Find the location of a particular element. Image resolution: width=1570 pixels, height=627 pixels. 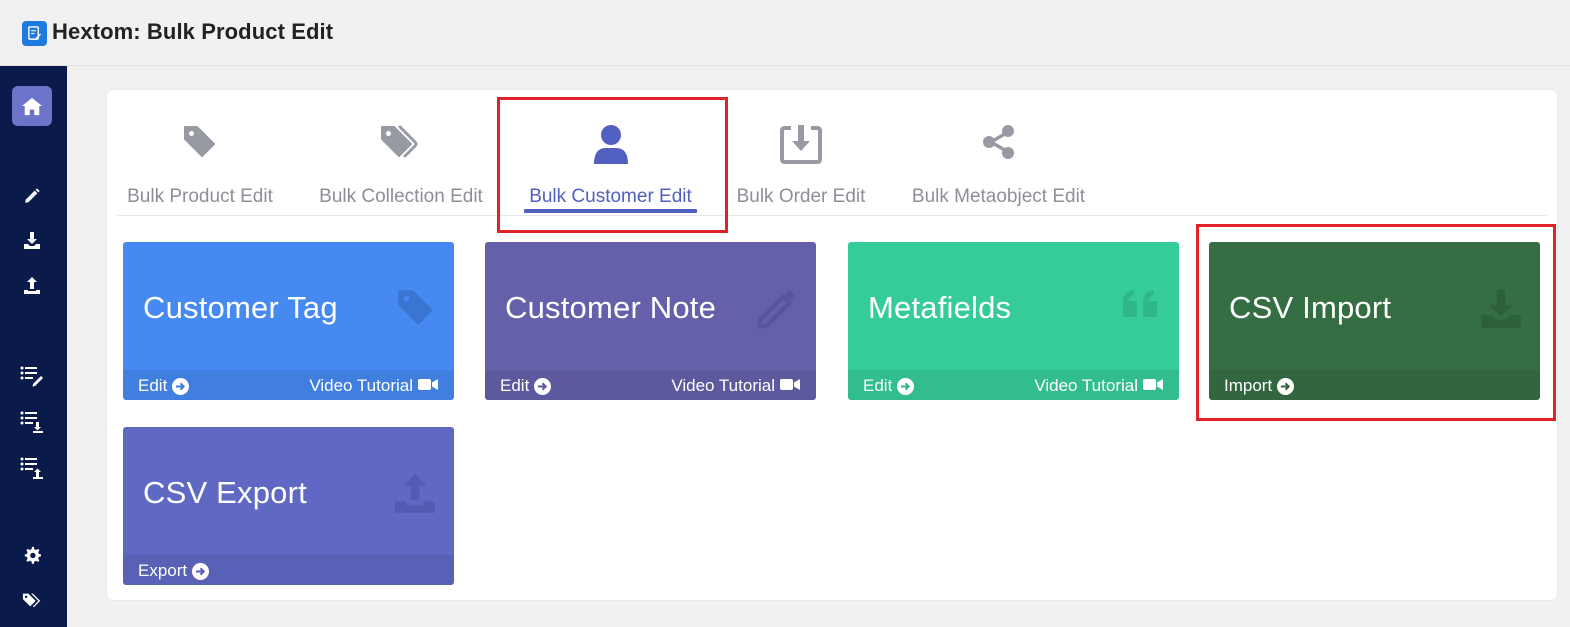

tab-bulk-metaobject-edit: Bulk Metaobject Edit is located at coordinates (998, 152).